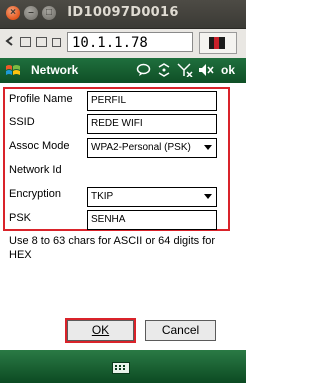  I want to click on address-field: 10.1.1.78, so click(130, 42).